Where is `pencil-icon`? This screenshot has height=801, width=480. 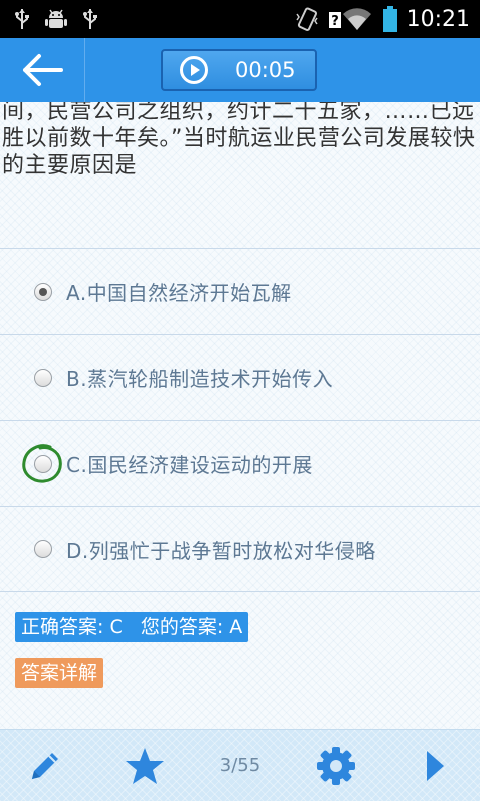
pencil-icon is located at coordinates (45, 765).